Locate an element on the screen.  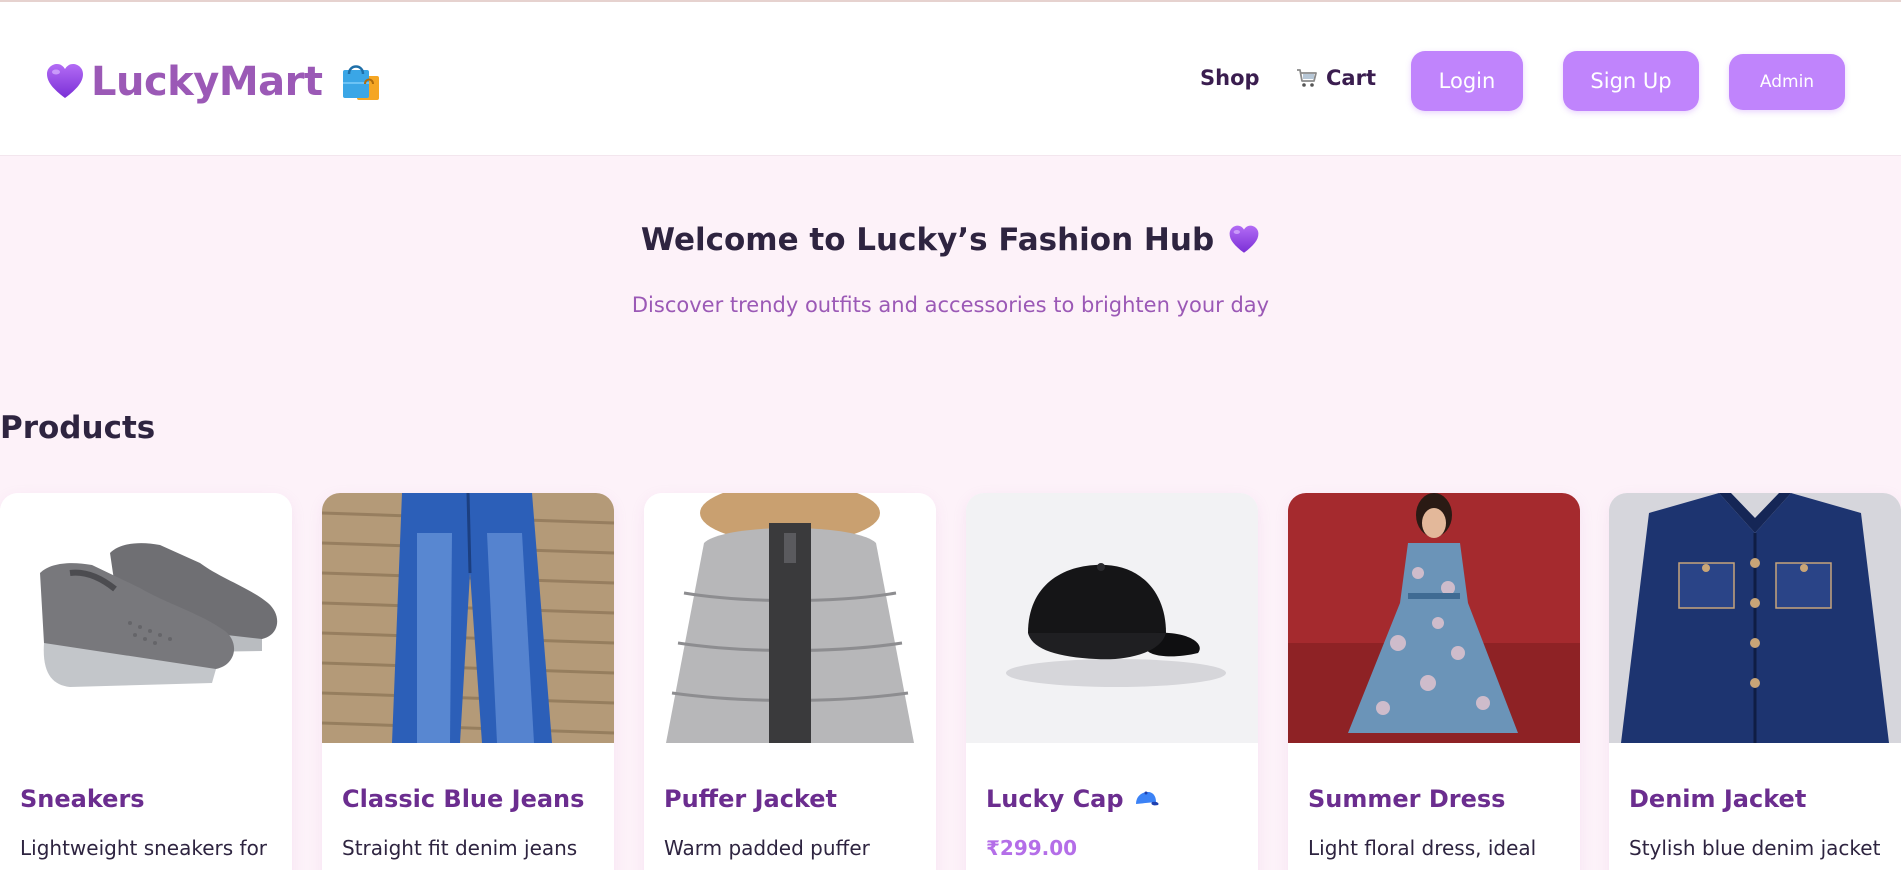
product-card-summer-dress: Summer Dress Light floral dress, ideal is located at coordinates (1434, 681).